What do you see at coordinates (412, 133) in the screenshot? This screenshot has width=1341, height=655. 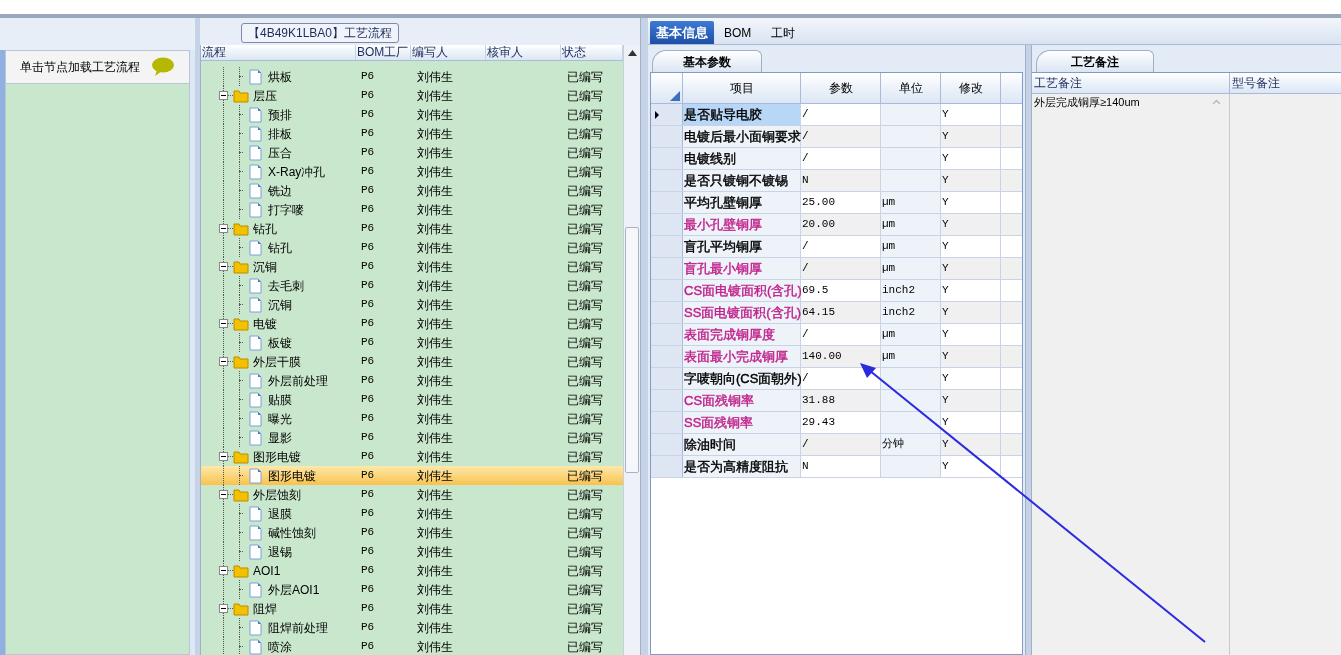 I see `tree-row: 排板 P6 刘伟生 已编写` at bounding box center [412, 133].